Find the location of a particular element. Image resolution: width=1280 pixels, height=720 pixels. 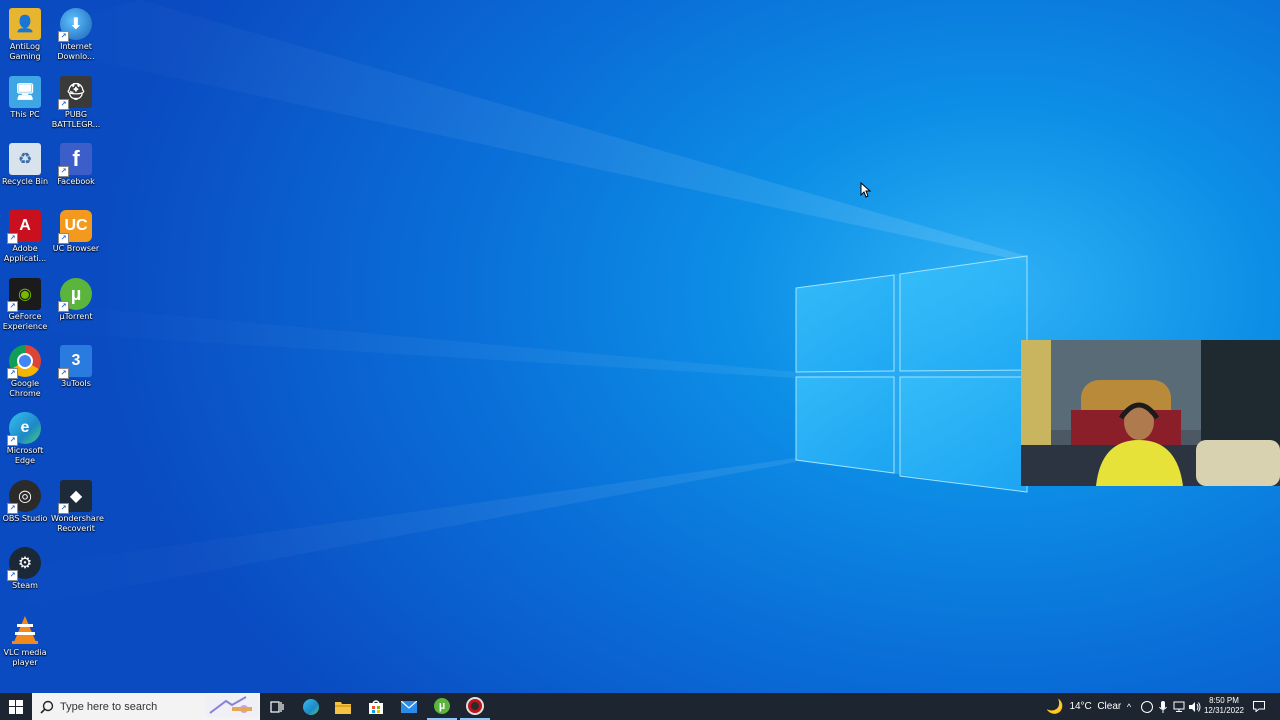

taskbar-store-button is located at coordinates (376, 706).